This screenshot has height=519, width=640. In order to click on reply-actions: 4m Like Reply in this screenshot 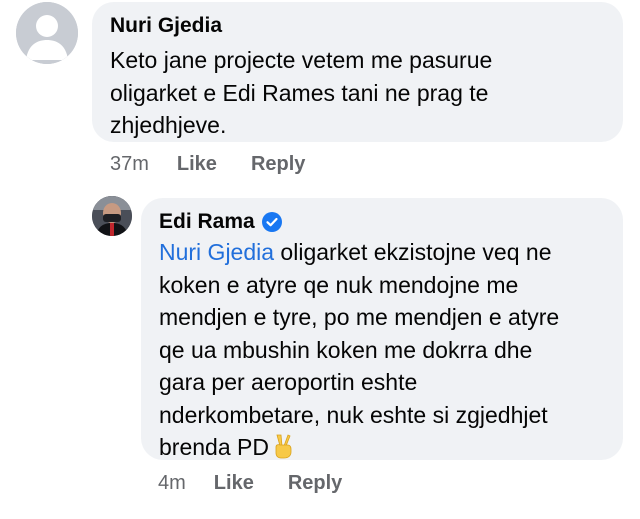, I will do `click(267, 483)`.